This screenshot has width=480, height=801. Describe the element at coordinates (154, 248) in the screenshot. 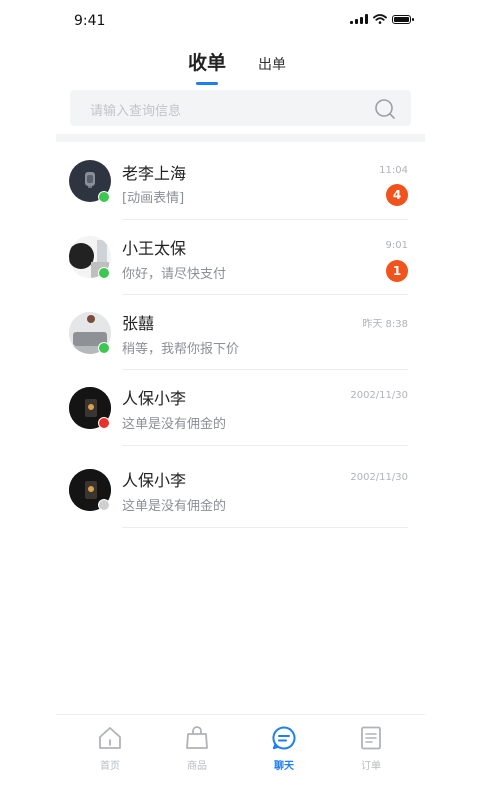

I see `chat-name: 小王太保` at that location.